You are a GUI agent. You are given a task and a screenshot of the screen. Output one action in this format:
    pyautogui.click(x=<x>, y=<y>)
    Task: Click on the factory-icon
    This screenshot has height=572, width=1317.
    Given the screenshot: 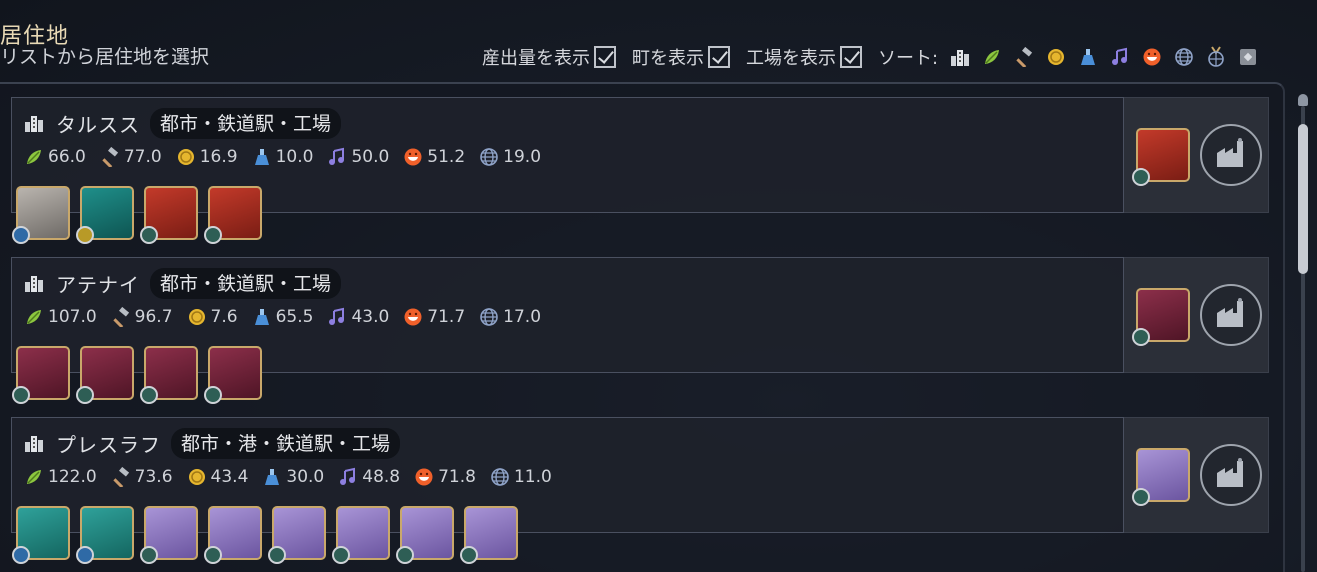 What is the action you would take?
    pyautogui.click(x=1231, y=475)
    